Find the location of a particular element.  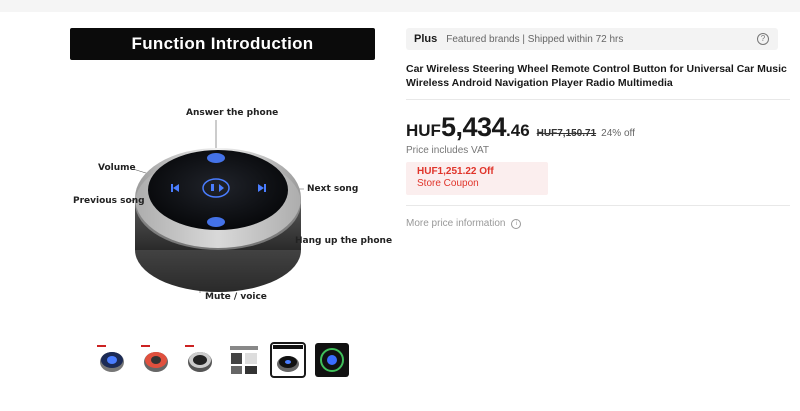

callout-previous: Previous song is located at coordinates (109, 201).